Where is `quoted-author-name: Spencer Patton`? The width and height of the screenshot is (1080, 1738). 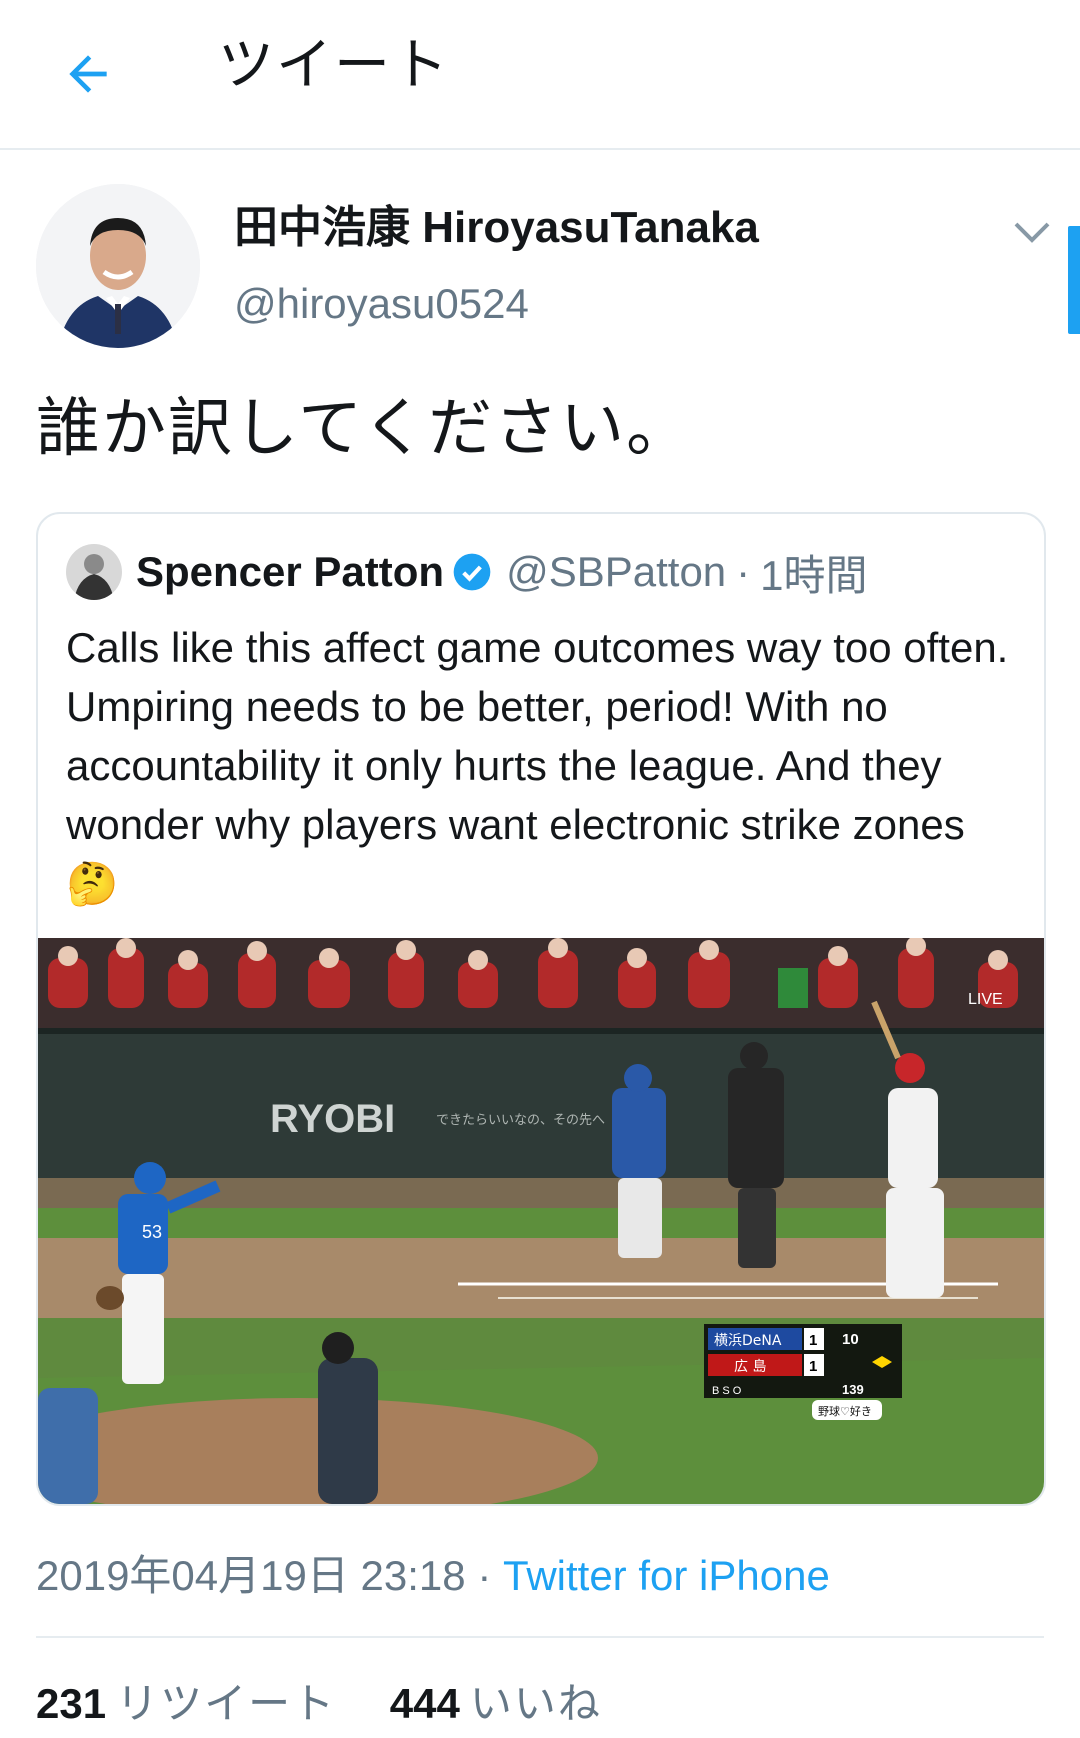 quoted-author-name: Spencer Patton is located at coordinates (290, 571).